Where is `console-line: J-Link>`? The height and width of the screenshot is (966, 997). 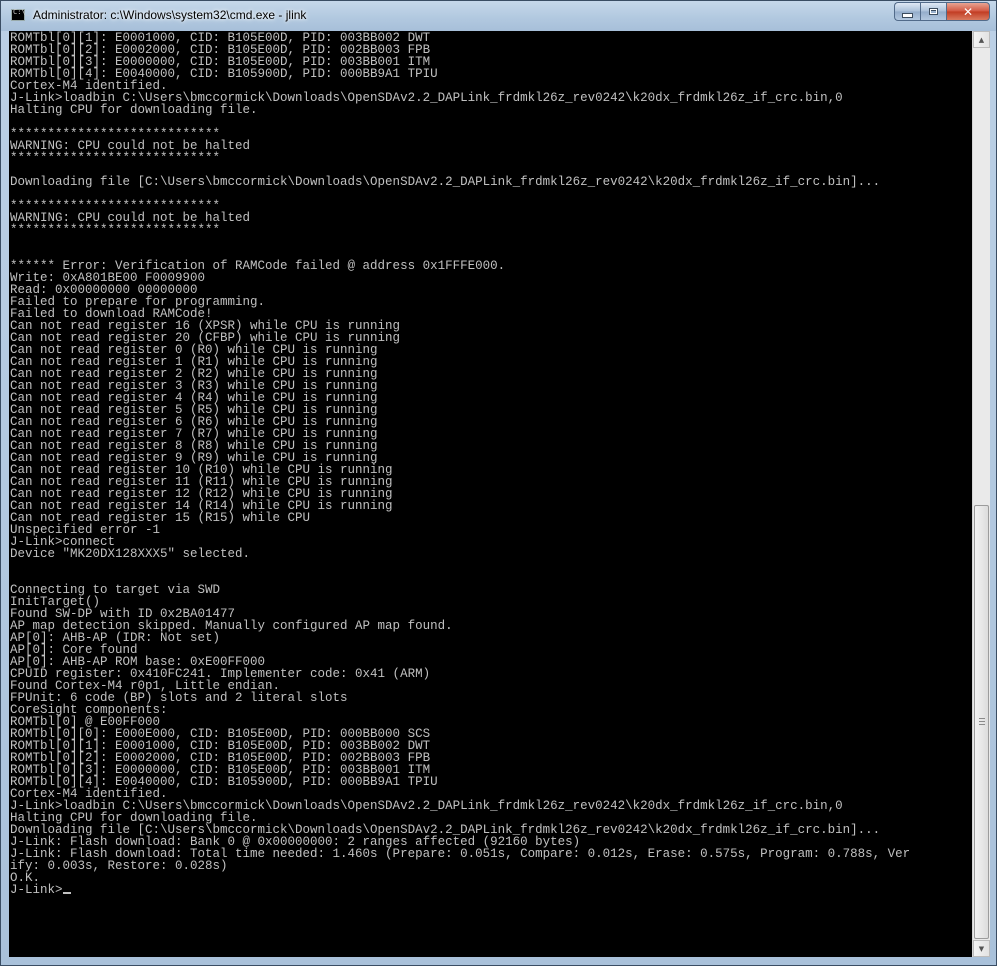
console-line: J-Link> is located at coordinates (36, 890).